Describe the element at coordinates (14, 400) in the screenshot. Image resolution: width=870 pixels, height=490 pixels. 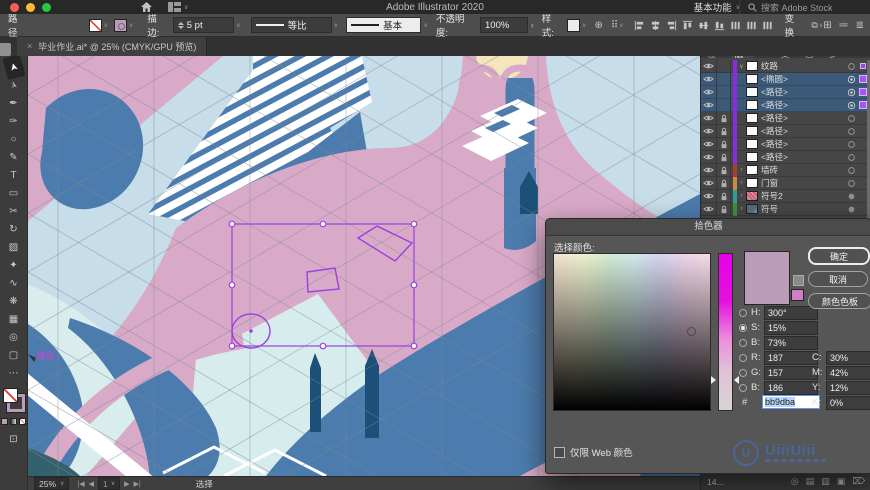
I see `fill-stroke-widget` at that location.